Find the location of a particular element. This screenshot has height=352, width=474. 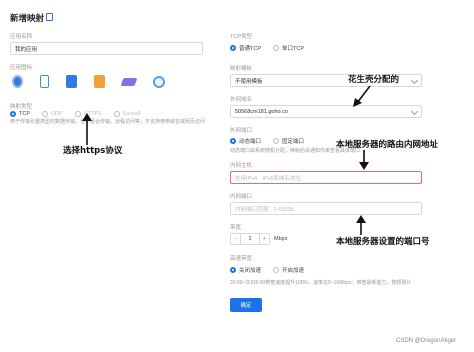

intranet-port-label: 内网端口 is located at coordinates (241, 197).